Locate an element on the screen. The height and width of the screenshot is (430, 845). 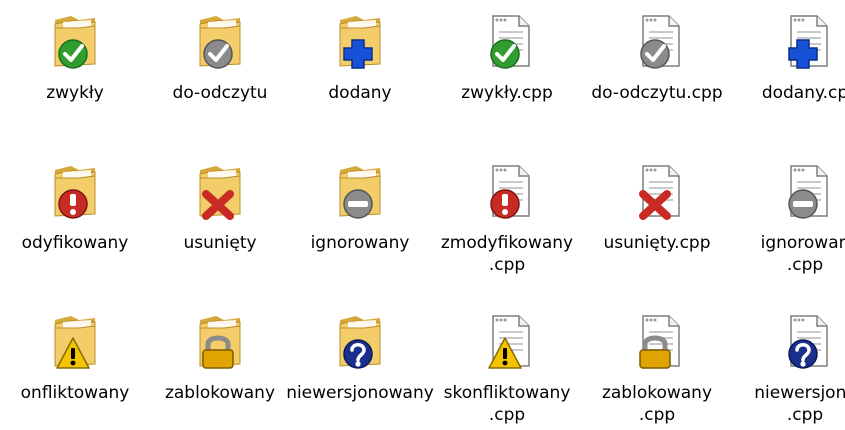
folder-item: dodany is located at coordinates (360, 70).